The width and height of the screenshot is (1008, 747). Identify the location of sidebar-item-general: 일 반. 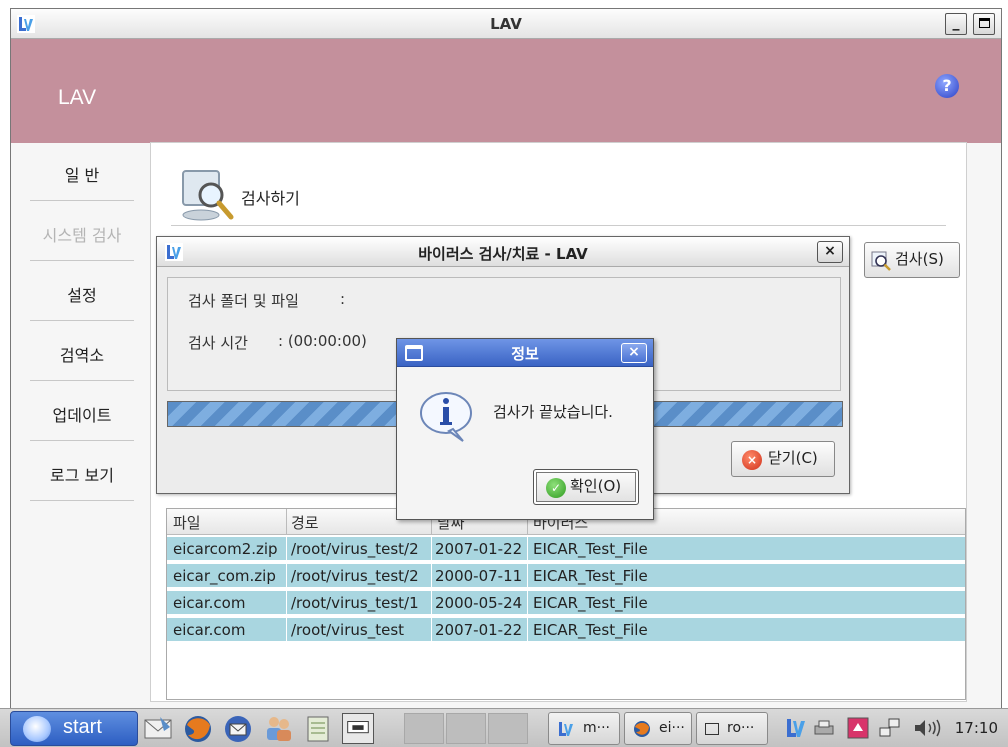
(82, 174).